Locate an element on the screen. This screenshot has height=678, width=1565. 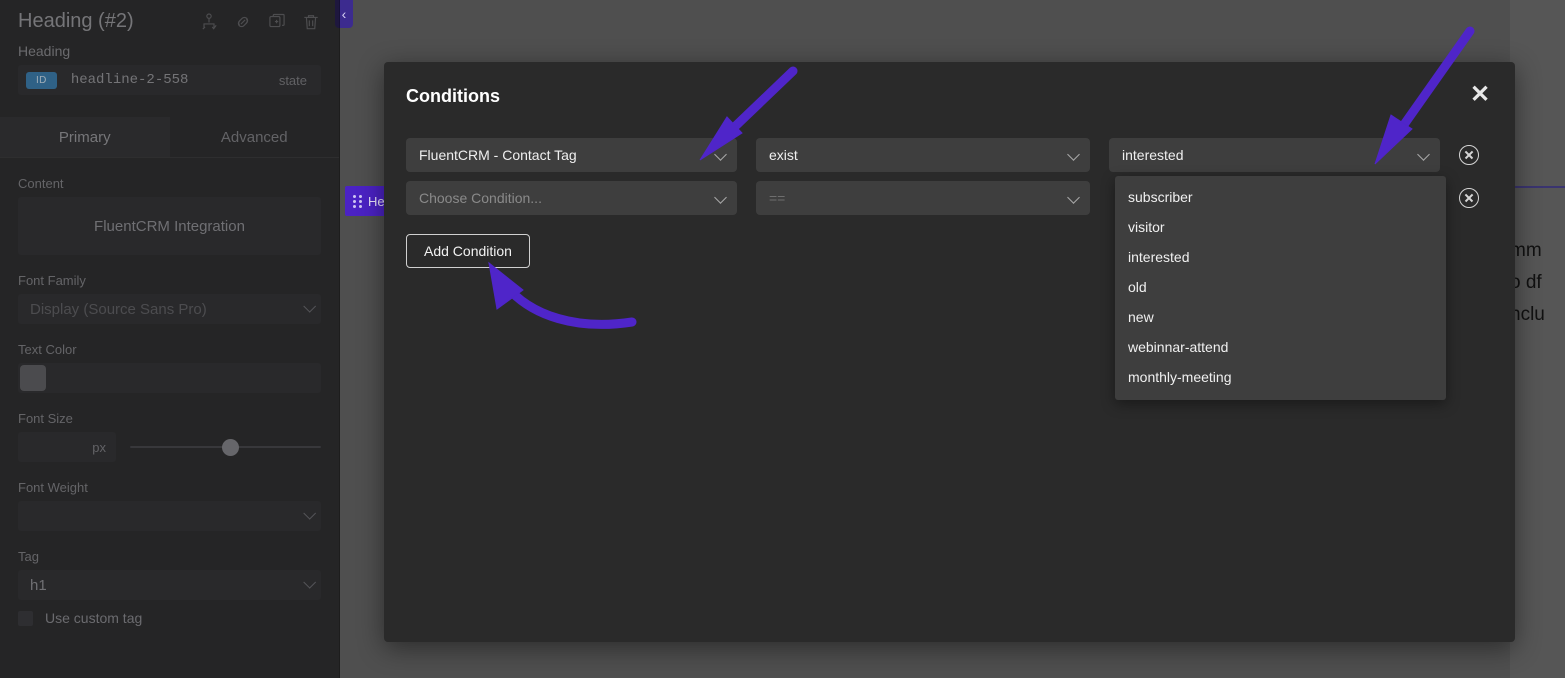
add-condition-button: Add Condition is located at coordinates (468, 251).